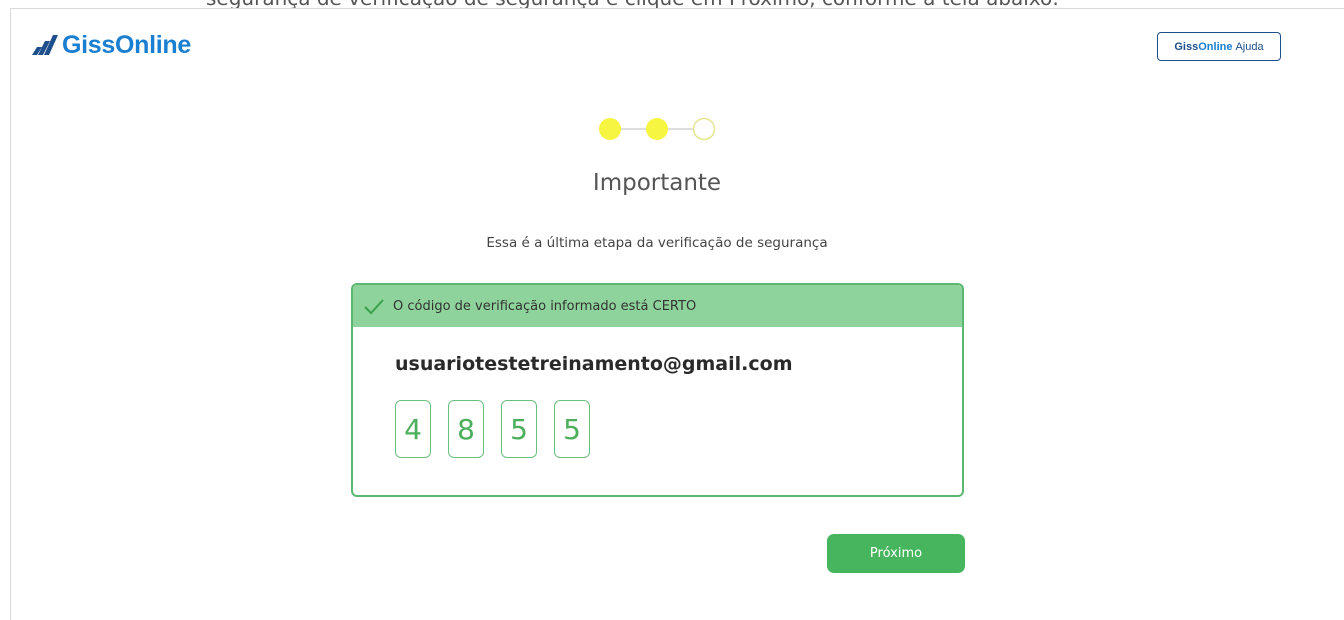  Describe the element at coordinates (657, 183) in the screenshot. I see `page-title: Importante` at that location.